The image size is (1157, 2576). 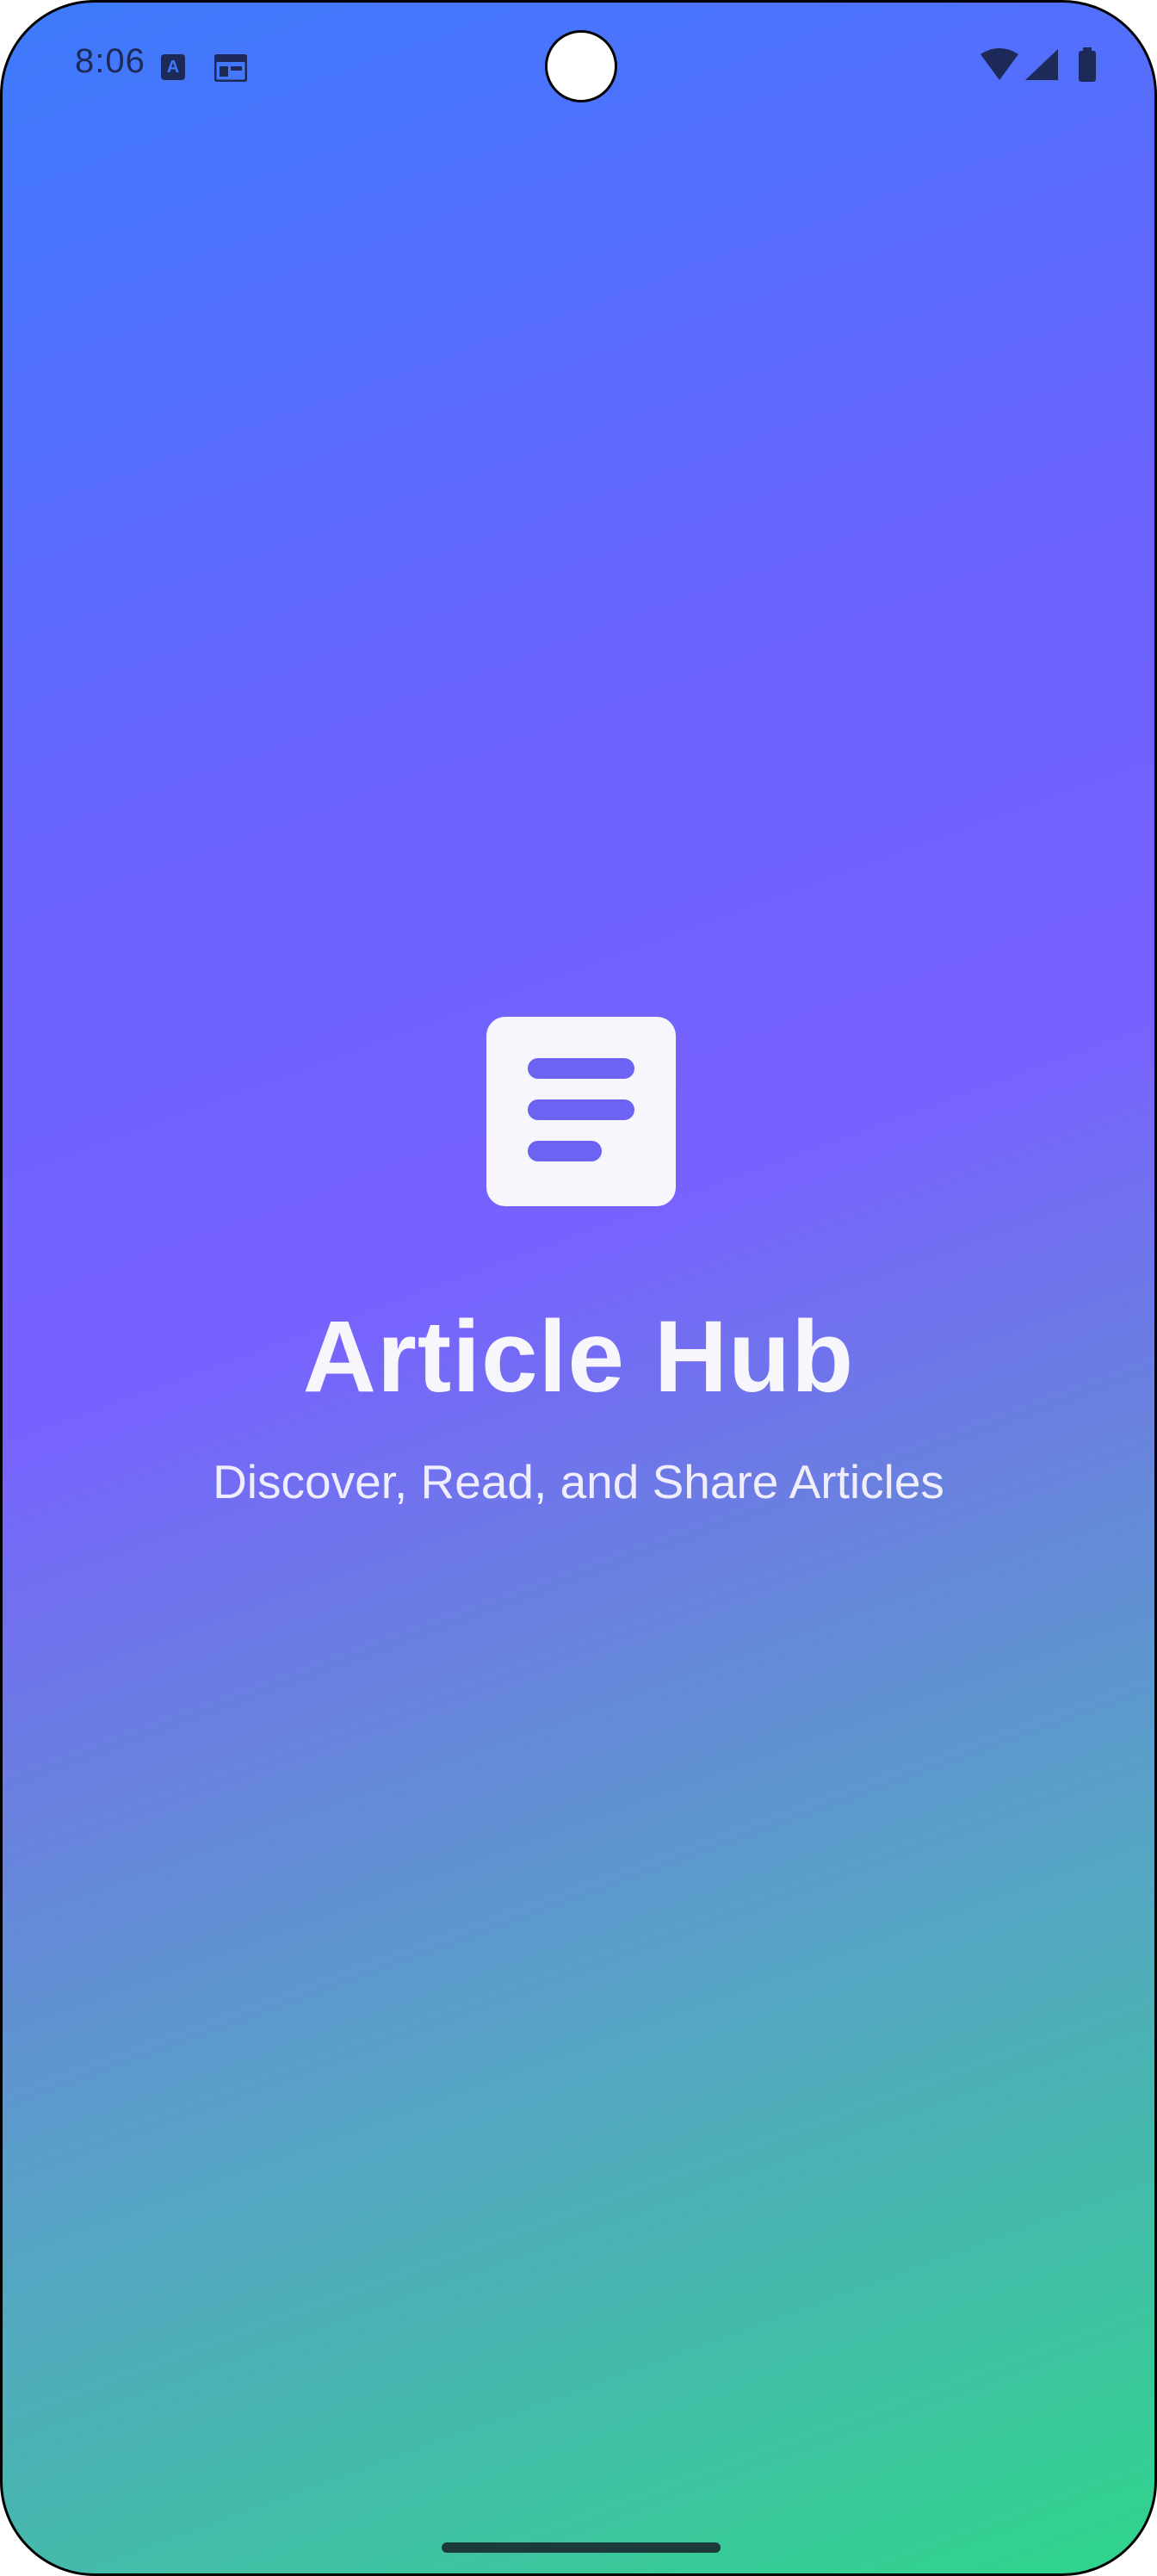 I want to click on battery-icon, so click(x=1088, y=64).